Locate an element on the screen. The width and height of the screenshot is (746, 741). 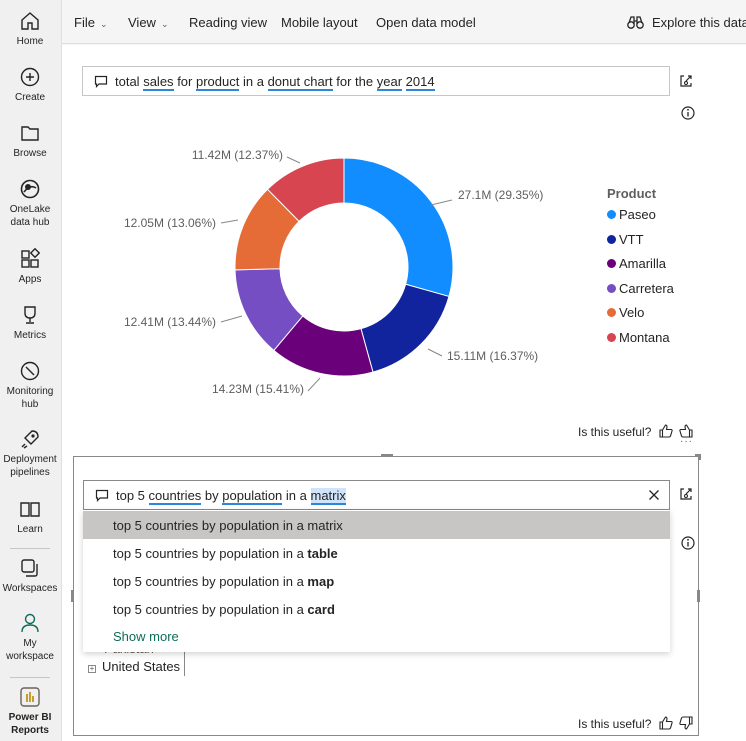
legend-item-vtt: VTT is located at coordinates (640, 244).